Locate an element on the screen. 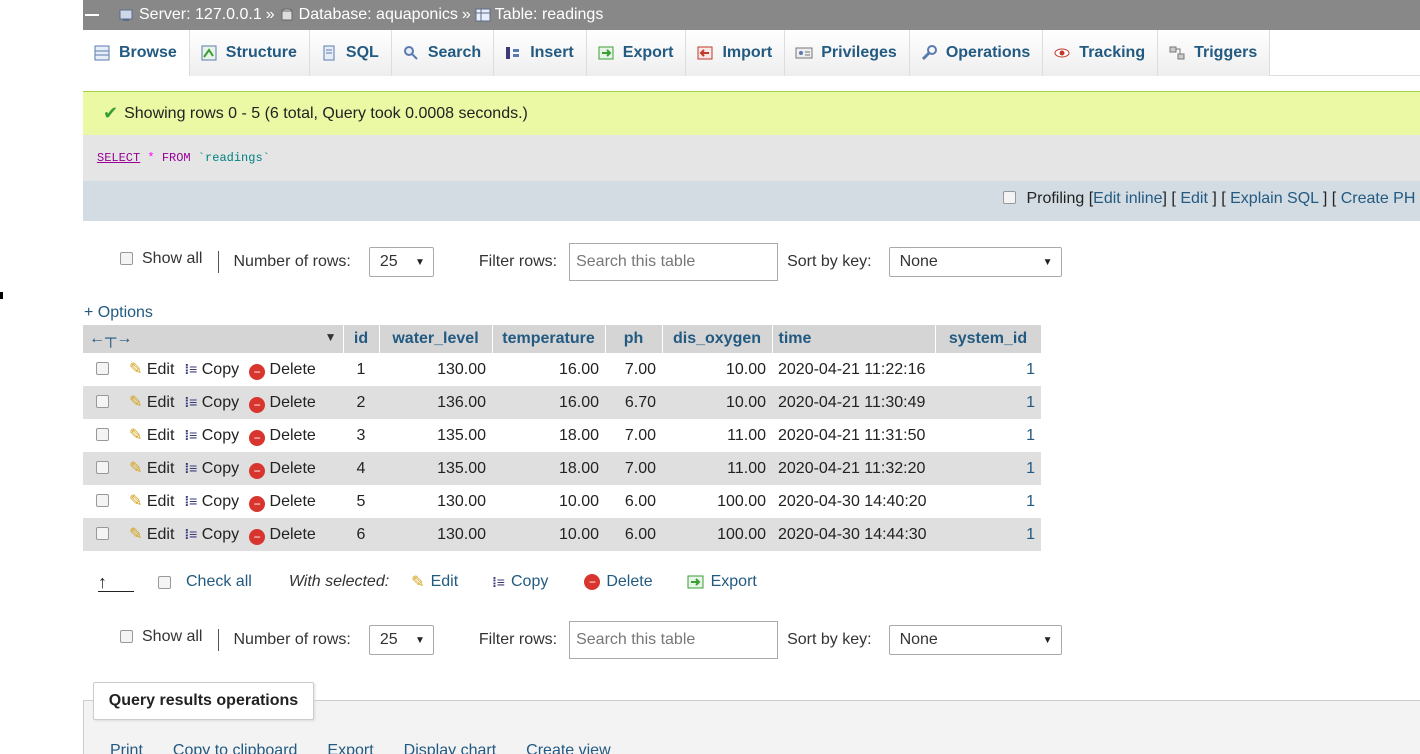 Image resolution: width=1420 pixels, height=754 pixels. cell-id: 4 is located at coordinates (361, 468).